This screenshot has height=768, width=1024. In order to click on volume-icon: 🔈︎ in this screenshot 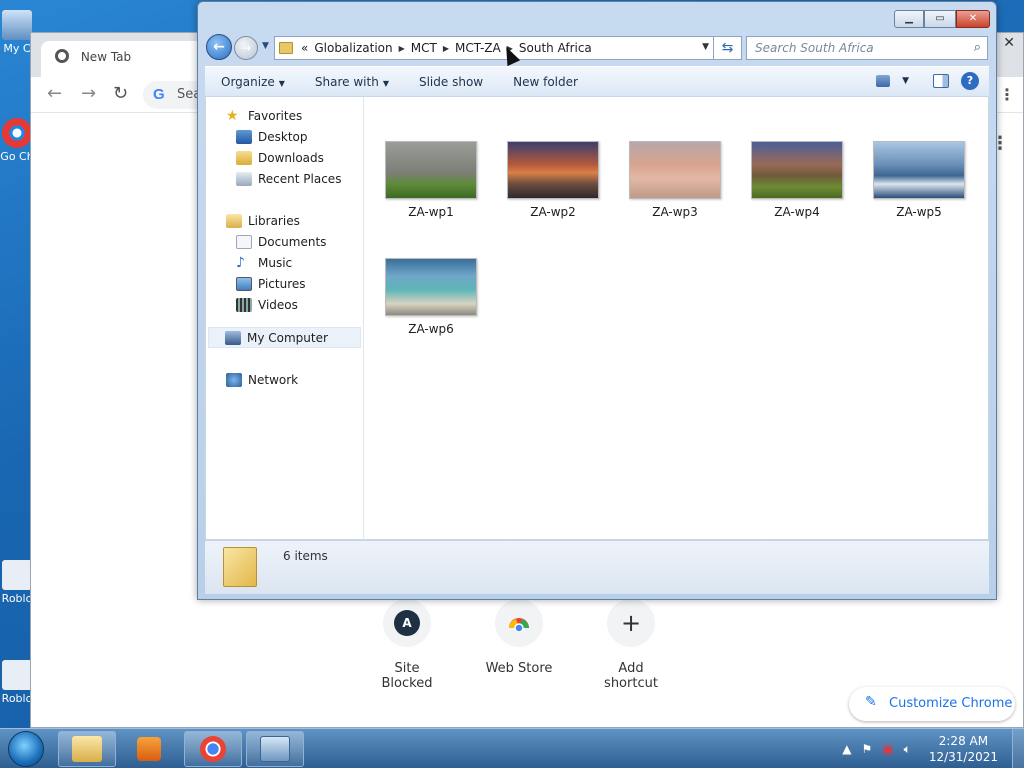, I will do `click(907, 749)`.